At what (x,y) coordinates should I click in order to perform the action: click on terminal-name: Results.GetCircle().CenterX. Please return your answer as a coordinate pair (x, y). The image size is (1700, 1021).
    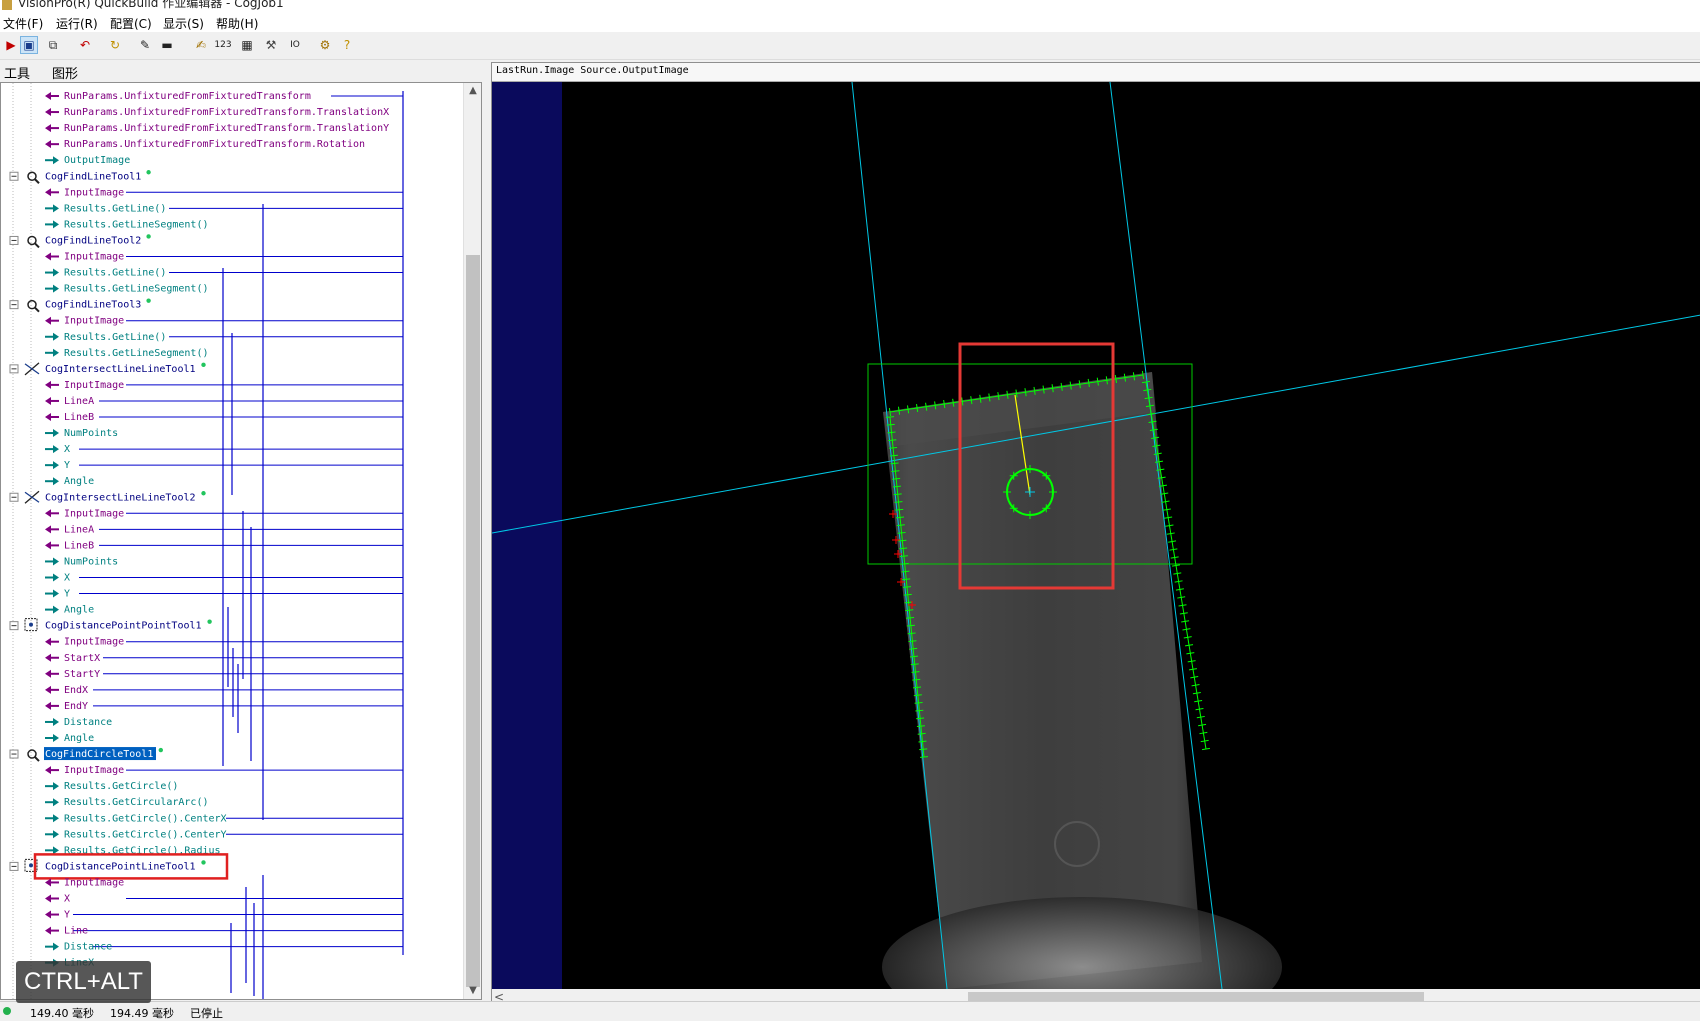
    Looking at the image, I should click on (145, 818).